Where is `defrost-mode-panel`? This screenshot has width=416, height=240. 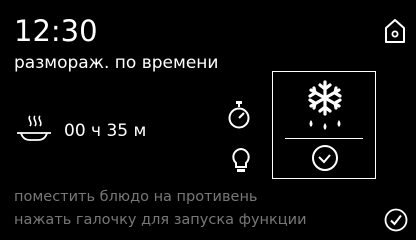
defrost-mode-panel is located at coordinates (324, 125).